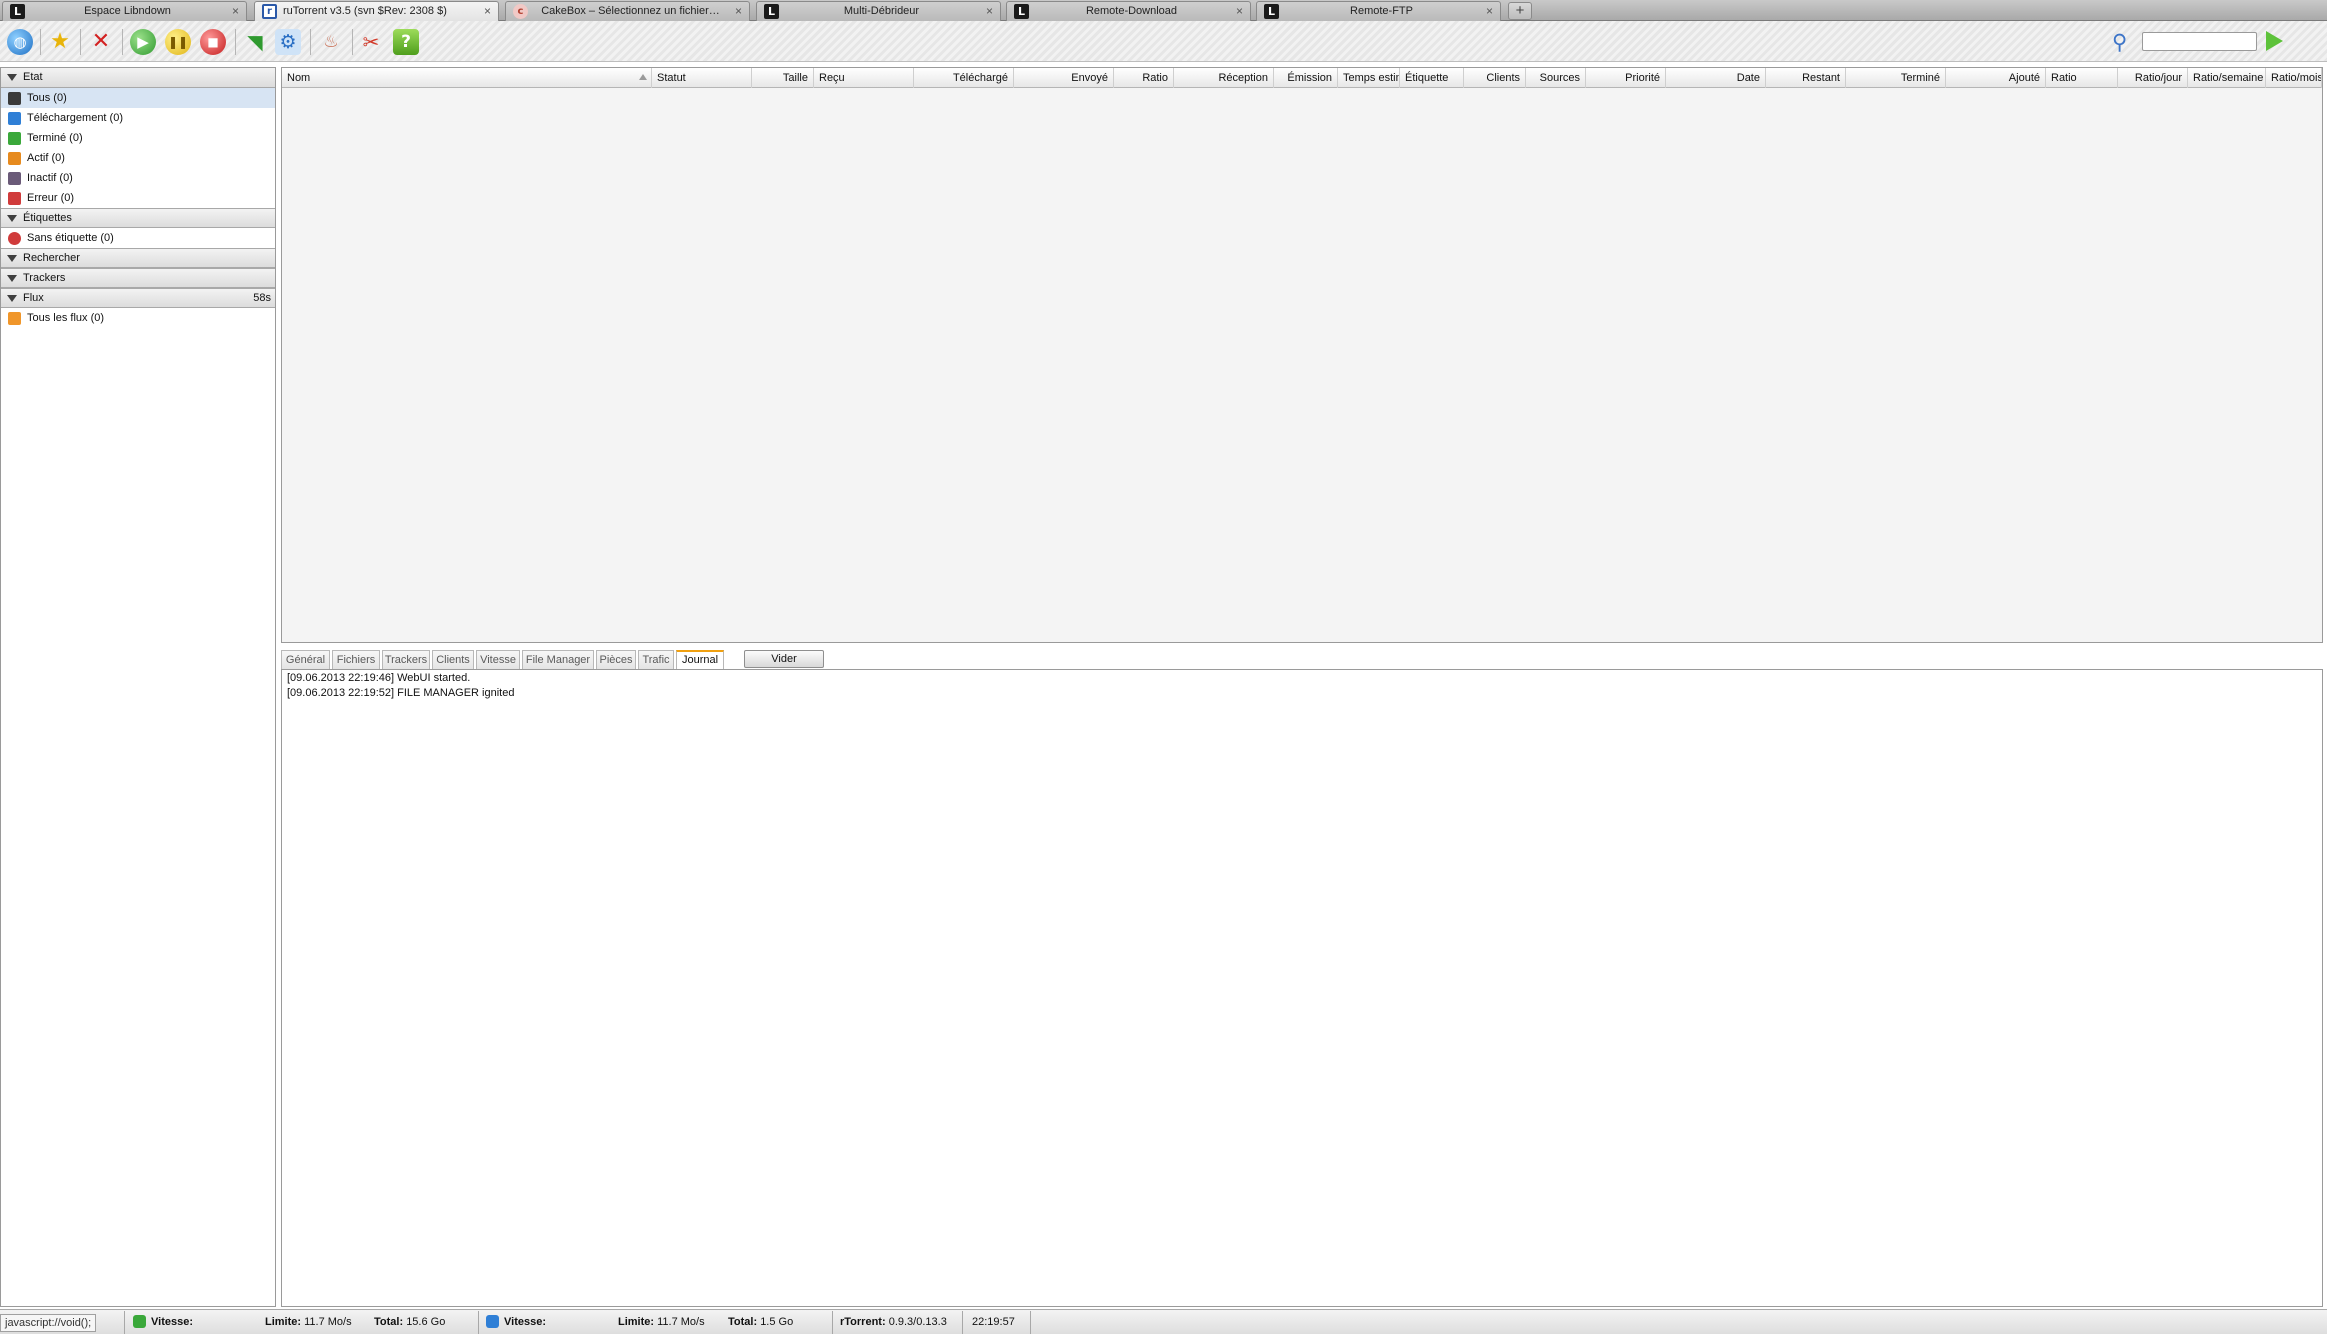 Image resolution: width=2327 pixels, height=1334 pixels. I want to click on column-header-ratio-2: Ratio, so click(2082, 78).